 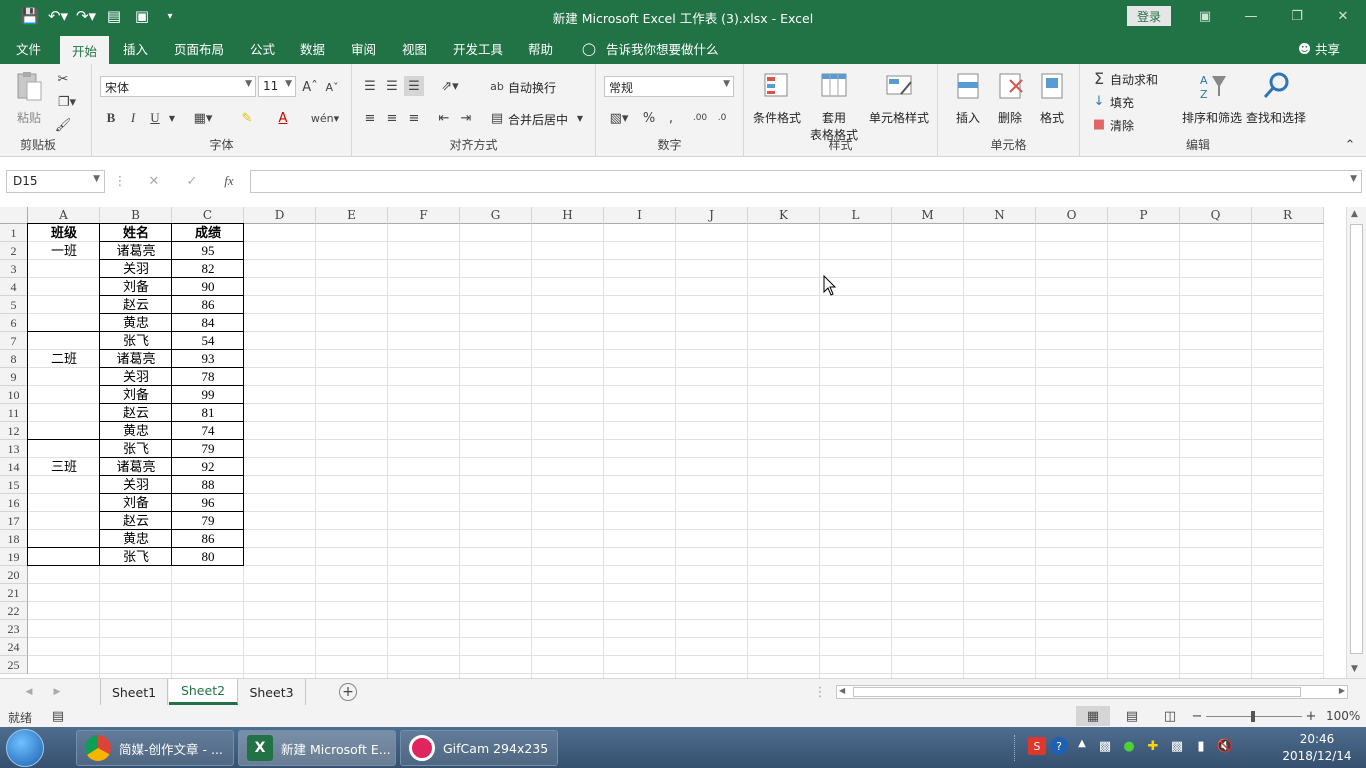 I want to click on page-layout-view-icon: ▤, so click(x=1132, y=716).